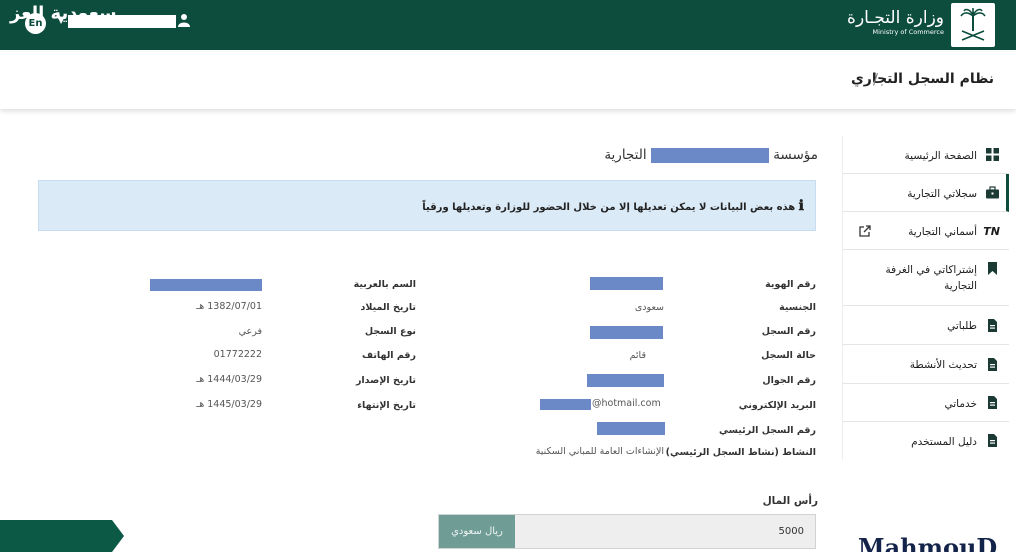  Describe the element at coordinates (625, 380) in the screenshot. I see `redacted-mobile` at that location.